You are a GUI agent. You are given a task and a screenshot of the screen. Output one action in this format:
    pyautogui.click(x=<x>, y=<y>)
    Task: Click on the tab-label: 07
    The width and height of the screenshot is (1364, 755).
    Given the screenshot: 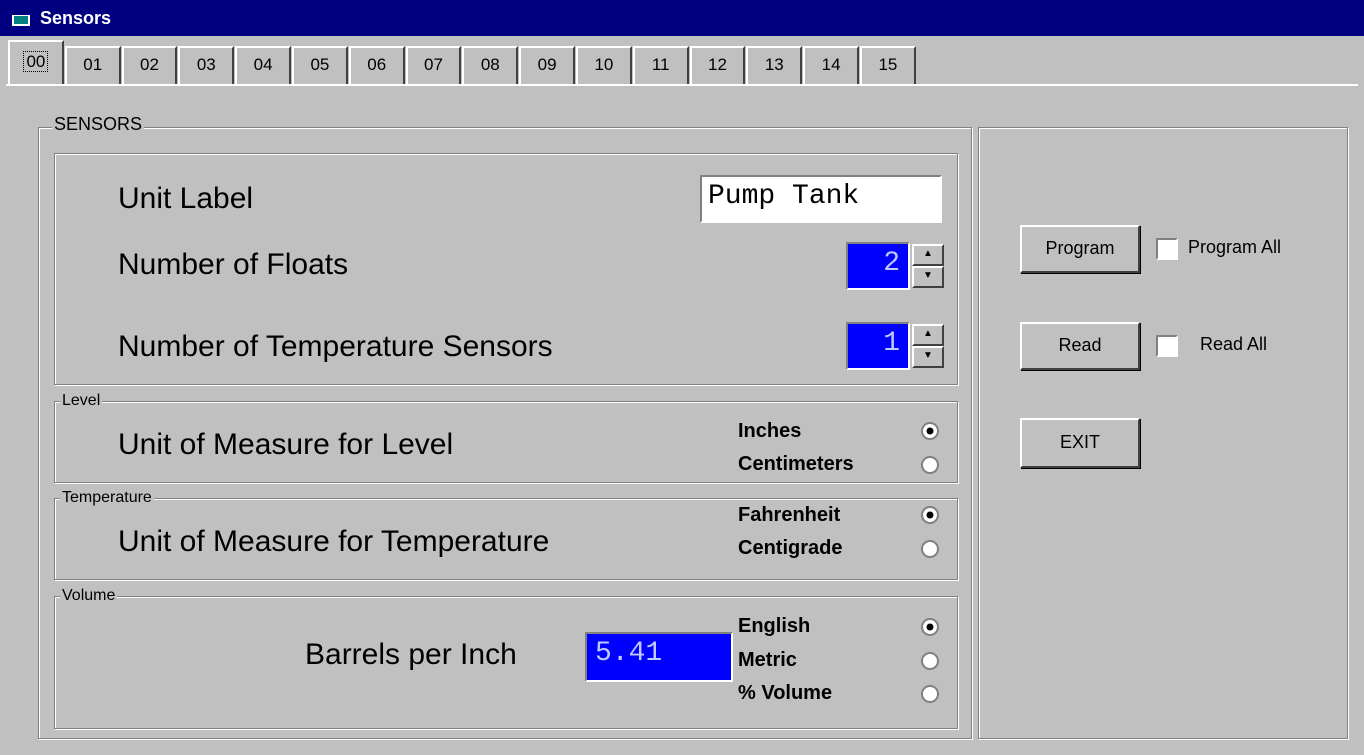 What is the action you would take?
    pyautogui.click(x=433, y=64)
    